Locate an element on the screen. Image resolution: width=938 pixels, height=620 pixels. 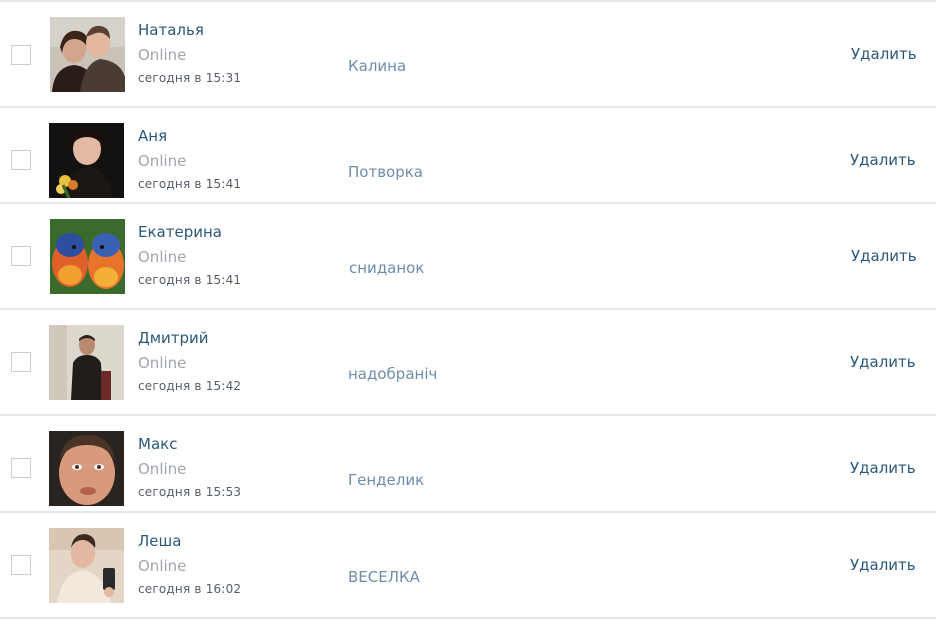
man-mirror-selfie-photo-icon is located at coordinates (86, 565).